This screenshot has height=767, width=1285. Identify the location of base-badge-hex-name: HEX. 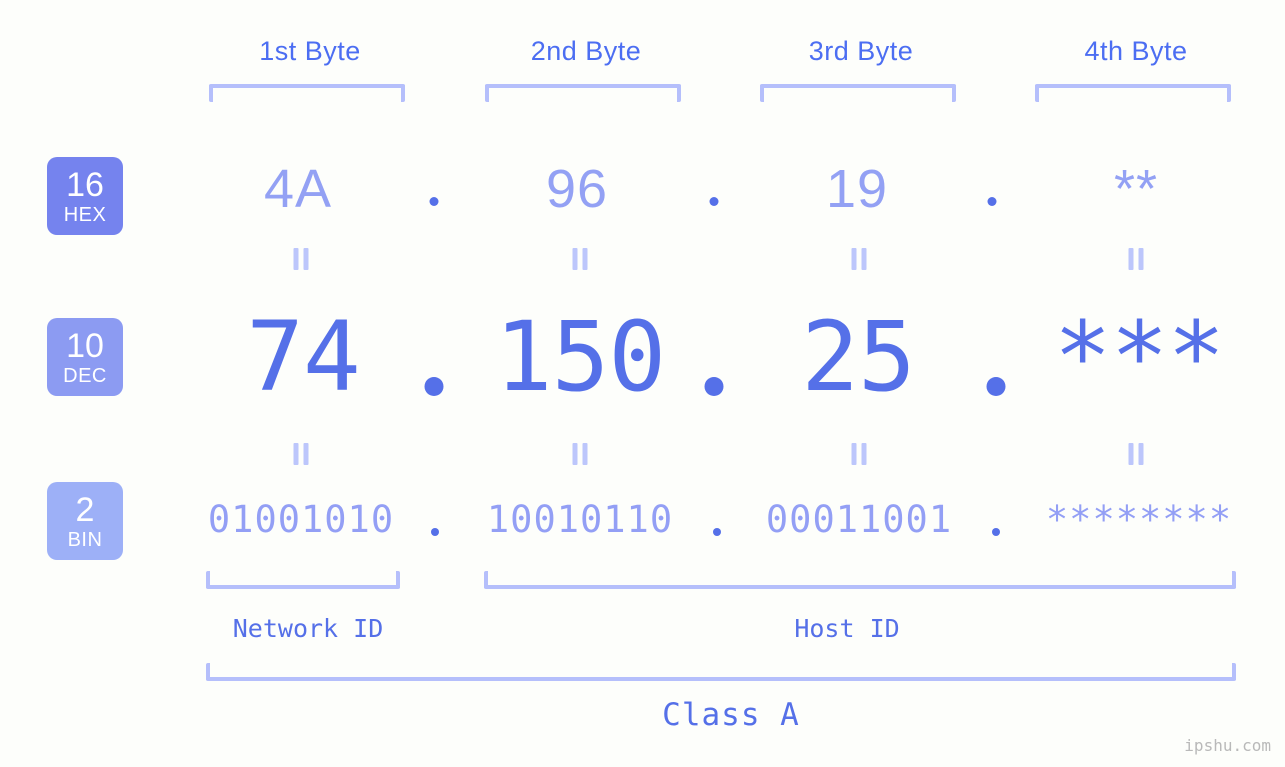
(85, 214).